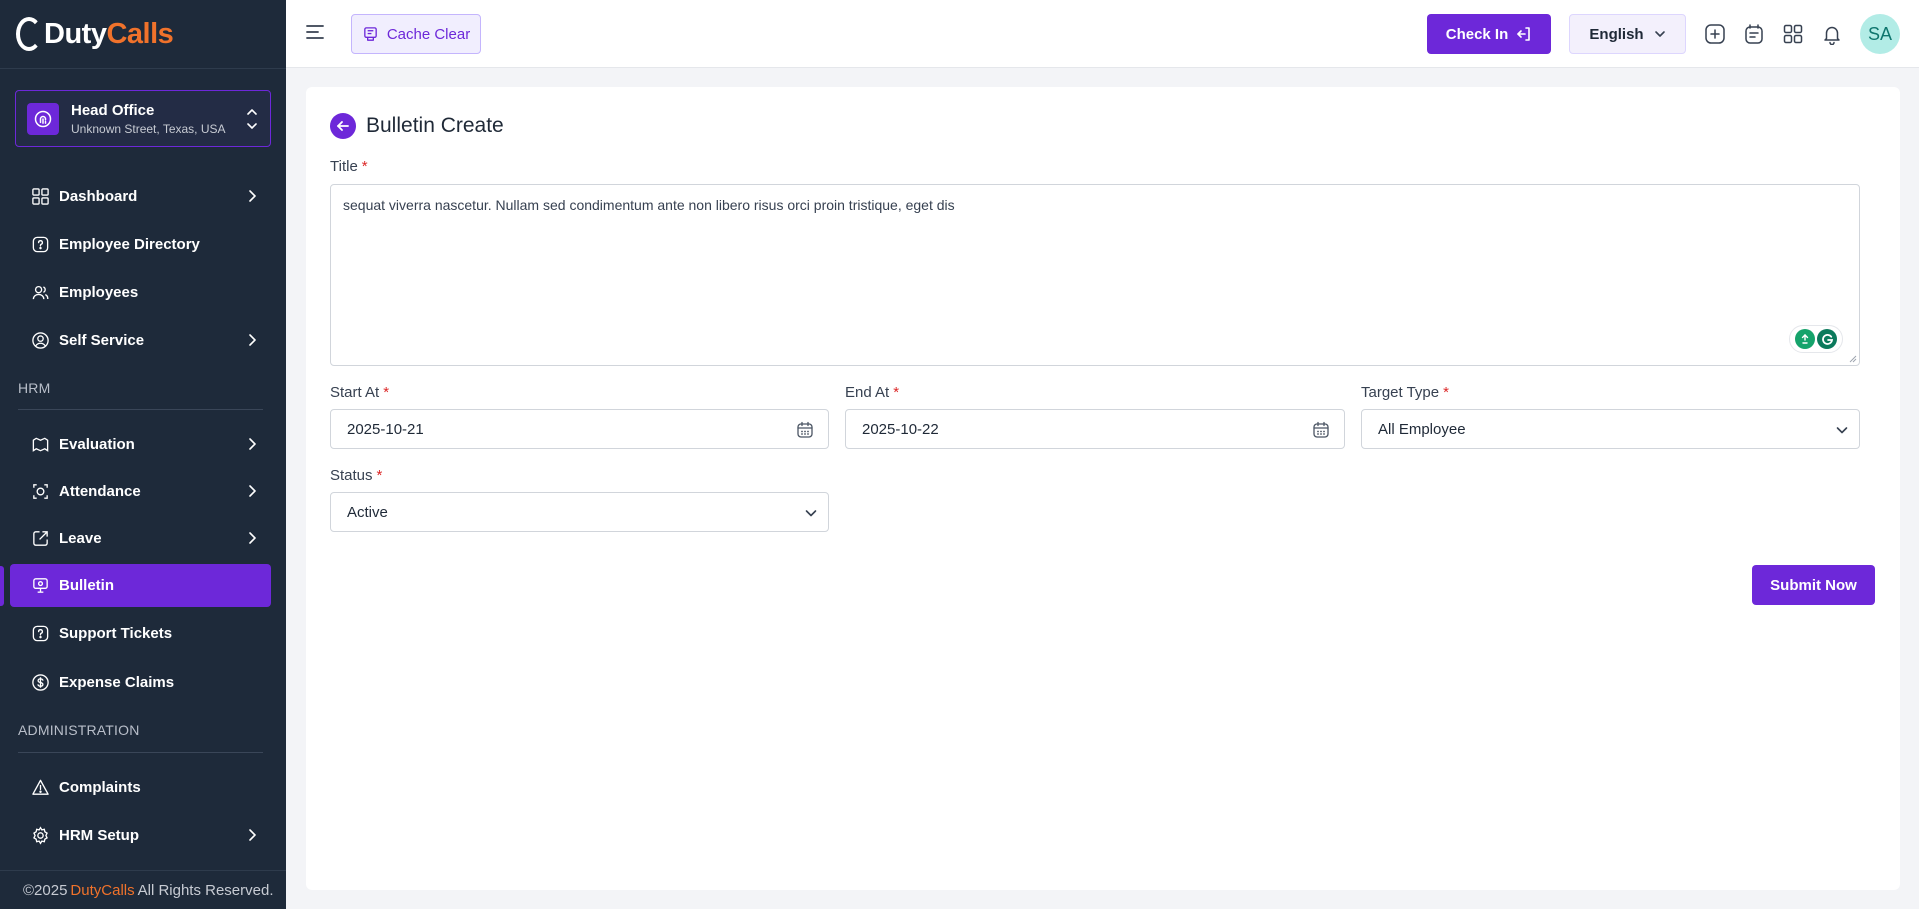 This screenshot has width=1919, height=909. Describe the element at coordinates (1477, 34) in the screenshot. I see `check-in-label: Check In` at that location.